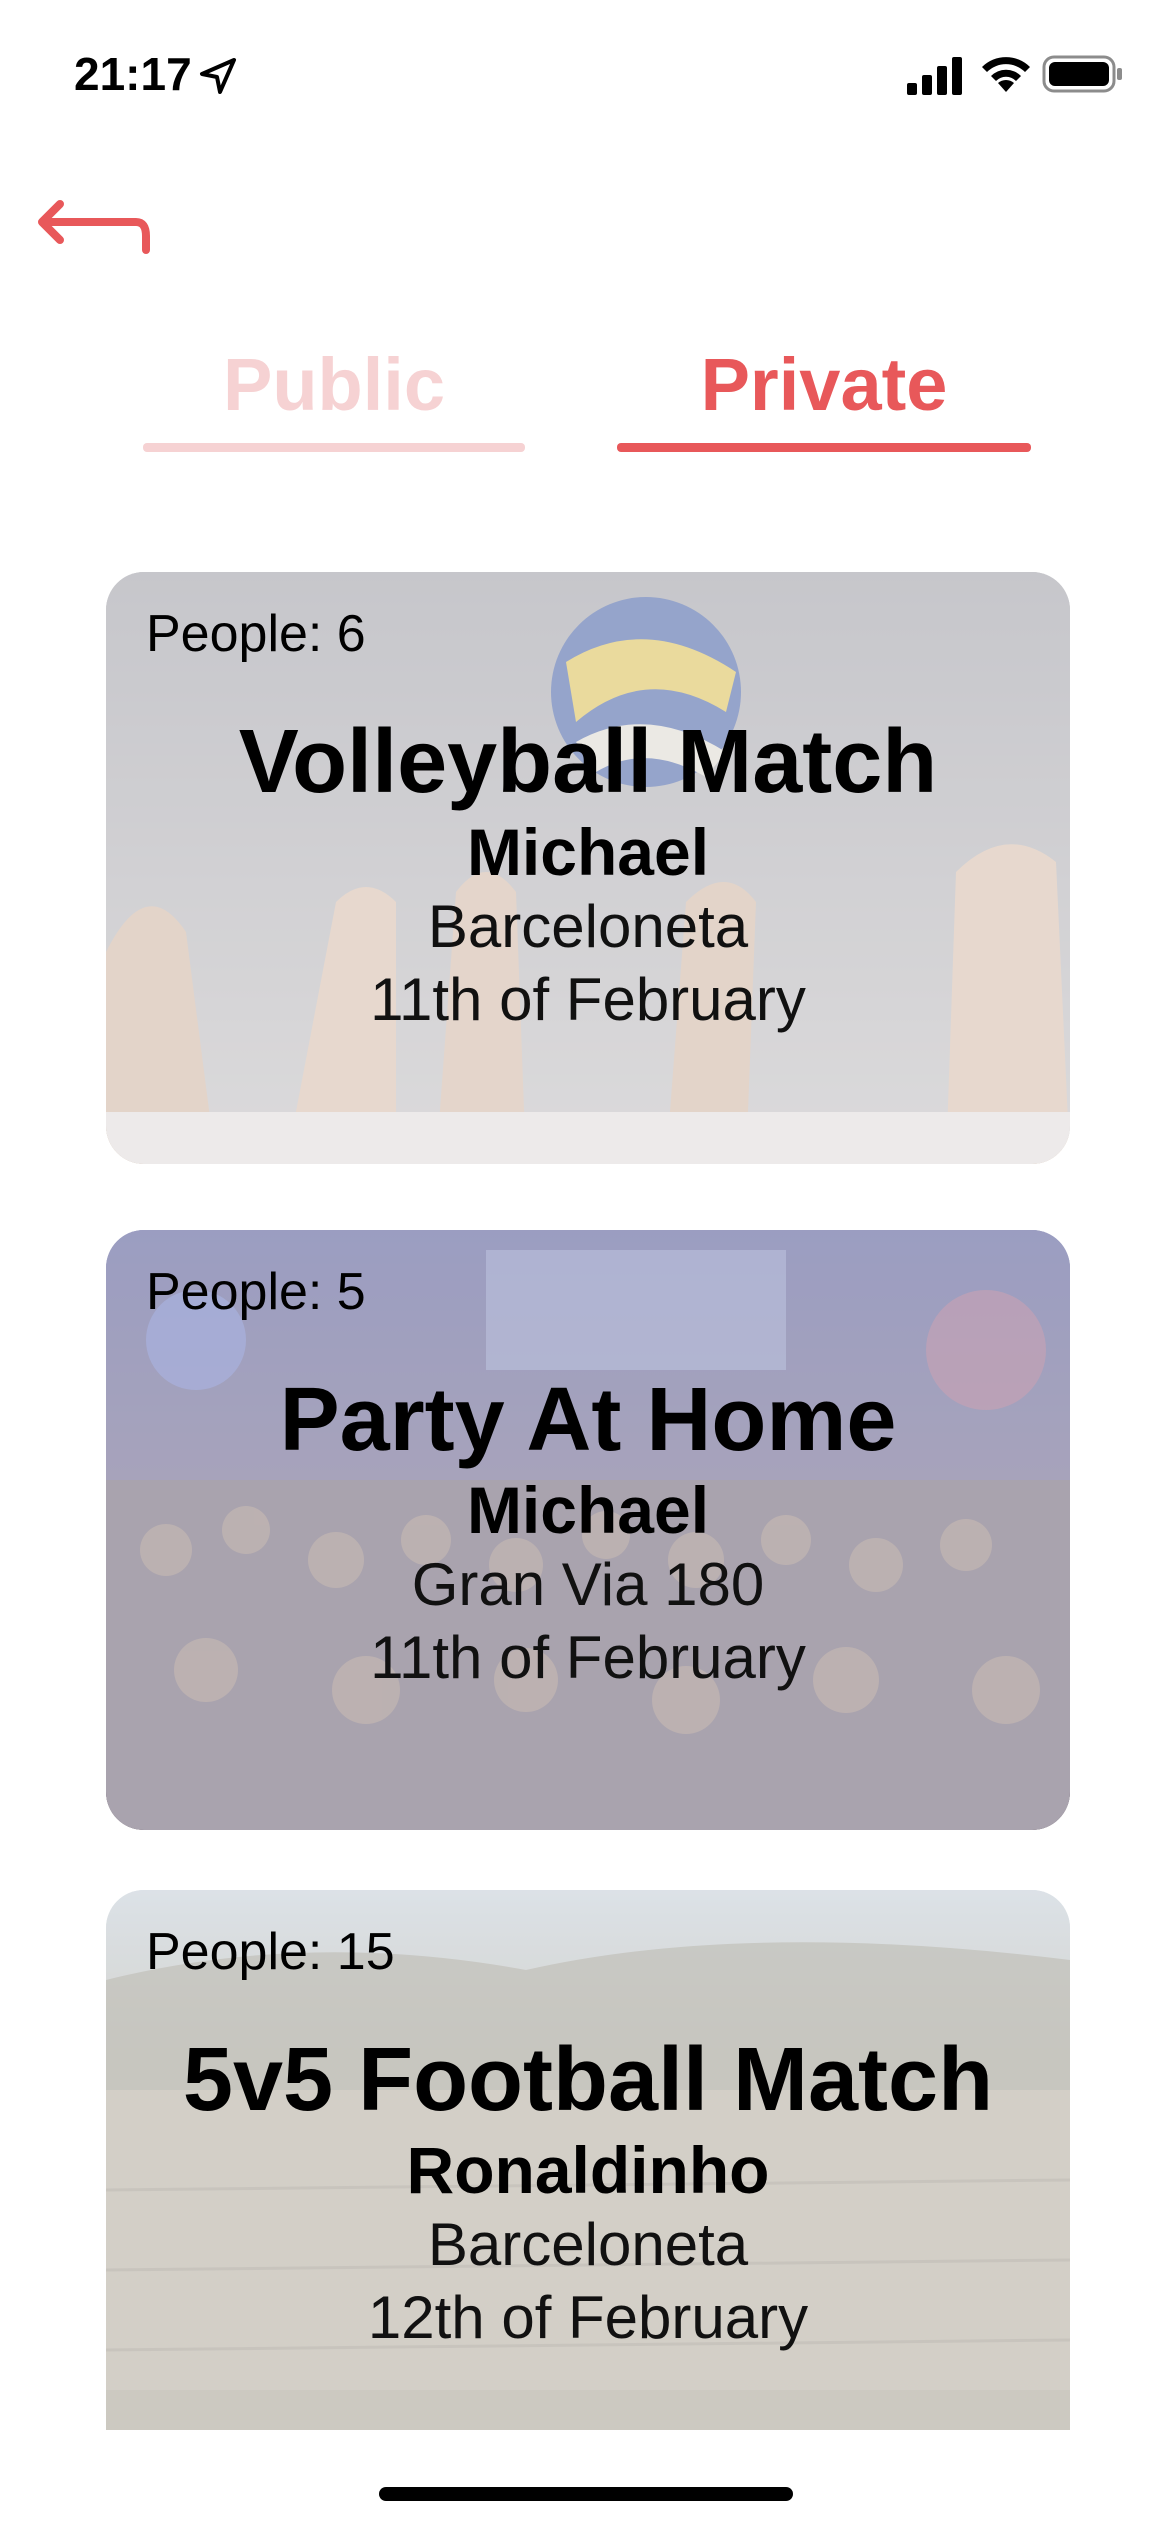 This screenshot has width=1170, height=2532. Describe the element at coordinates (218, 76) in the screenshot. I see `location-arrow-icon` at that location.